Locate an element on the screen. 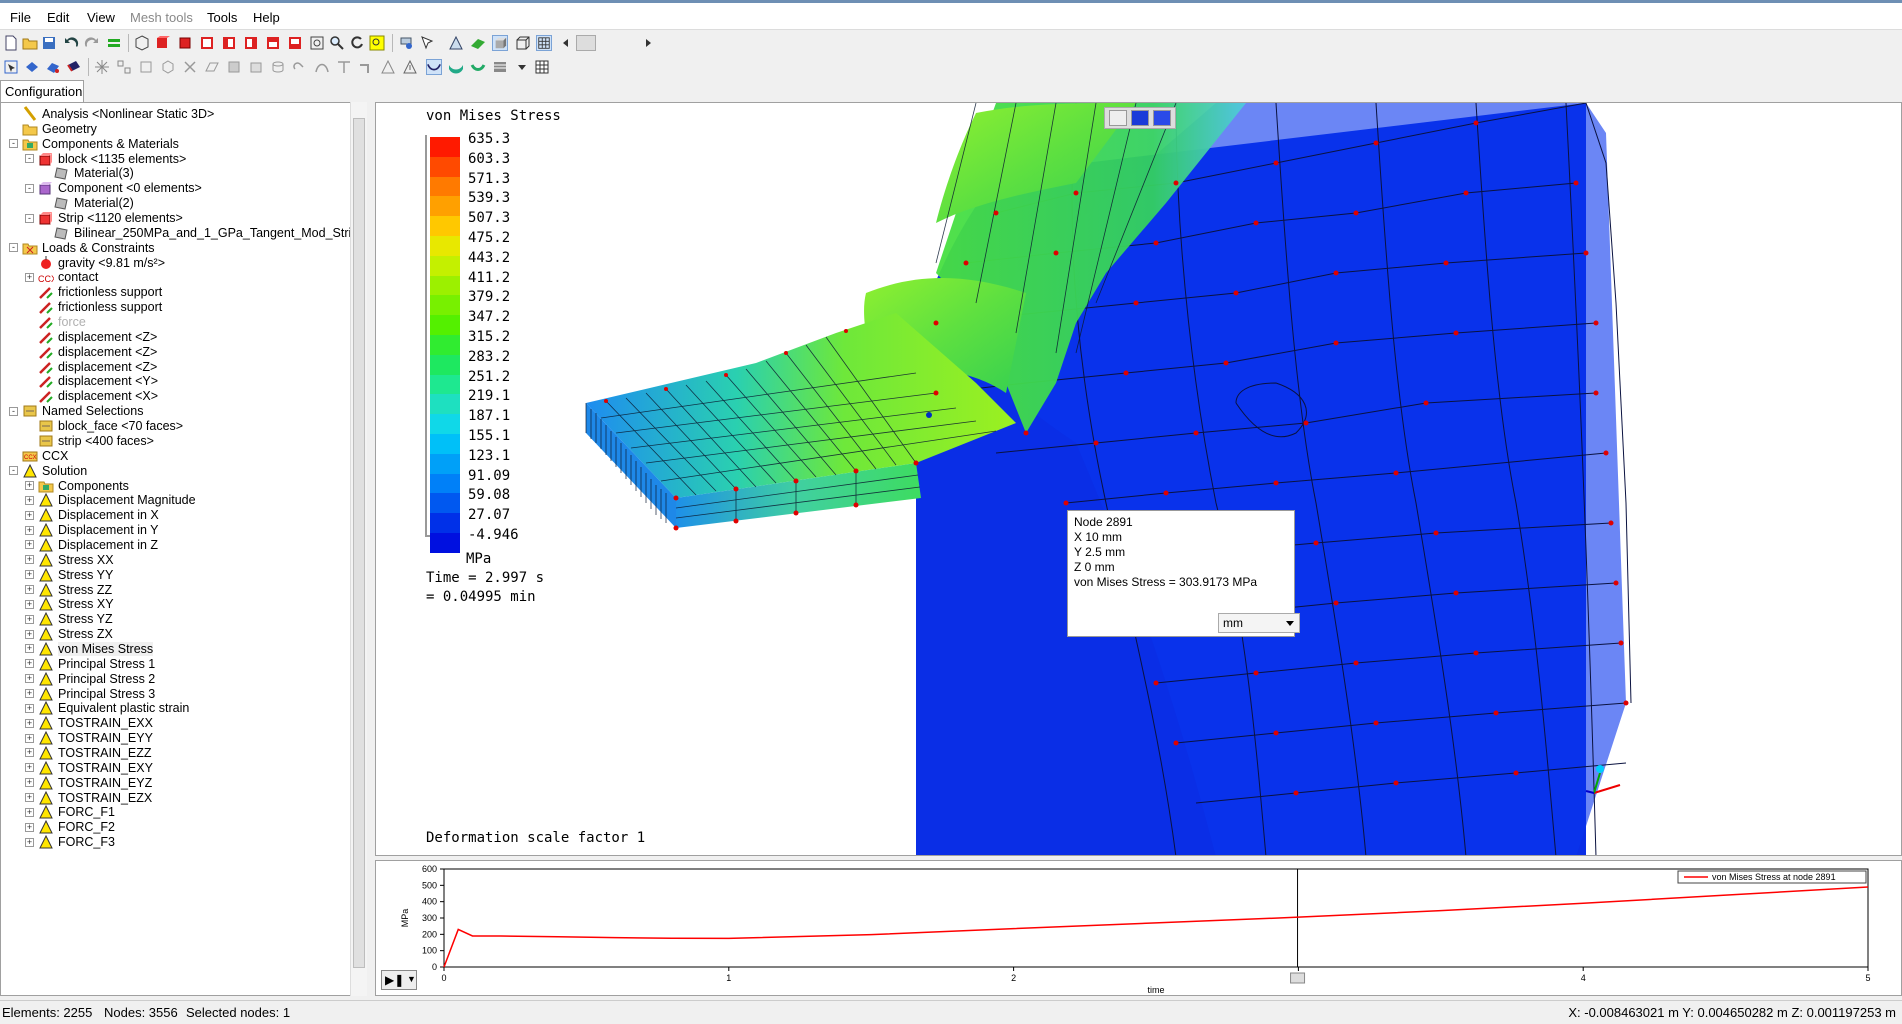 This screenshot has height=1024, width=1902. curve-icon is located at coordinates (322, 67).